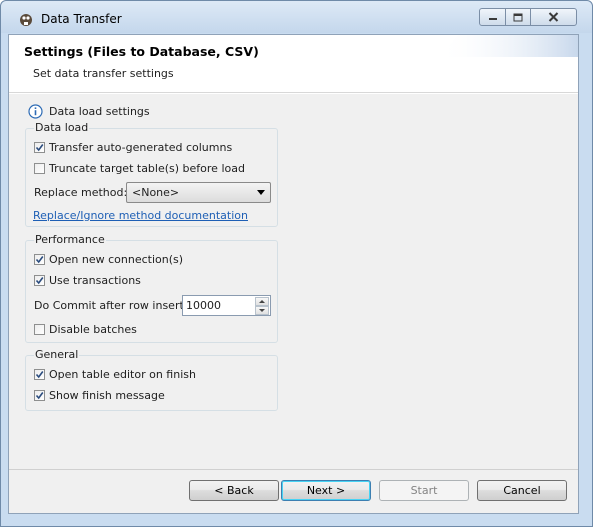 This screenshot has width=593, height=527. Describe the element at coordinates (296, 520) in the screenshot. I see `window-bottom-frame` at that location.